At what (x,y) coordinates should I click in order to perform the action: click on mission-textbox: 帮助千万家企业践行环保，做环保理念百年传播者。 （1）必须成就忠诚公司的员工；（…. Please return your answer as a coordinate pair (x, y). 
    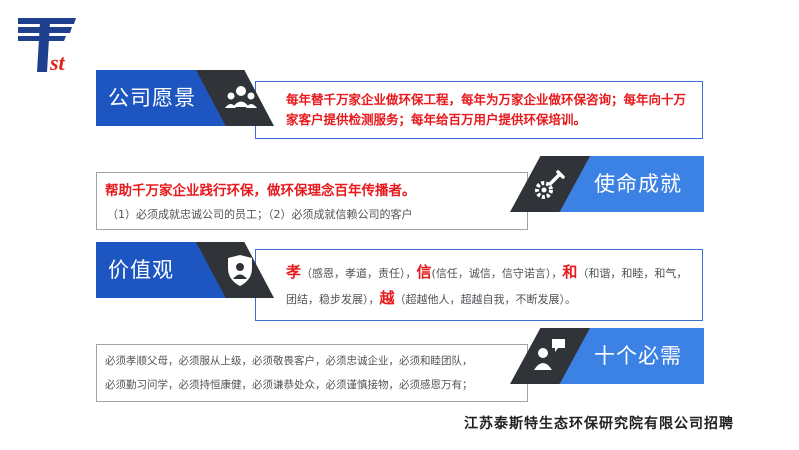
    Looking at the image, I should click on (312, 201).